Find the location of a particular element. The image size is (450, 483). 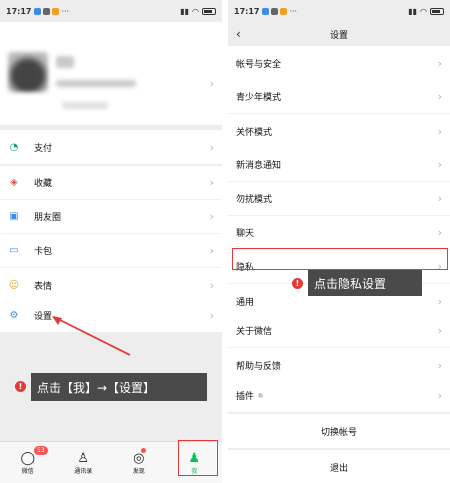

settings-item-account-security: 帐号与安全 › is located at coordinates (339, 63).